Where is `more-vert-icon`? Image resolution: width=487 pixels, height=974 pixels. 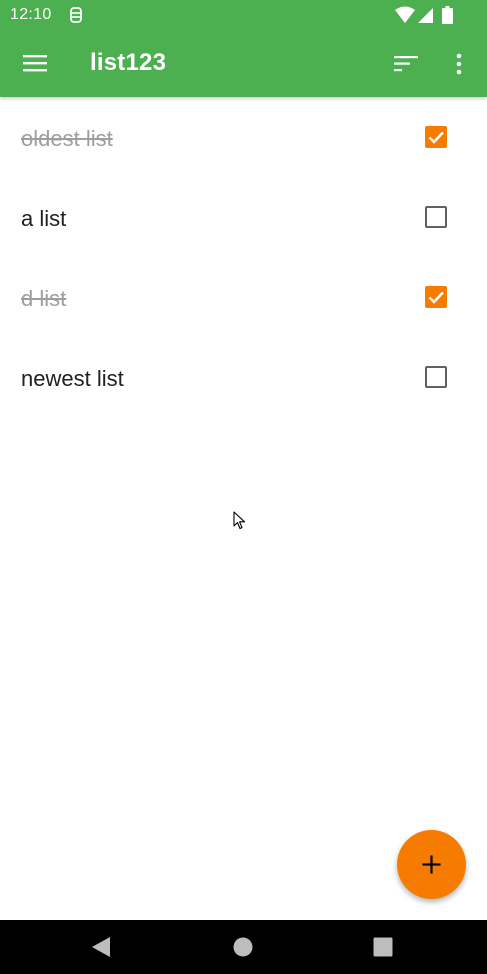
more-vert-icon is located at coordinates (459, 64).